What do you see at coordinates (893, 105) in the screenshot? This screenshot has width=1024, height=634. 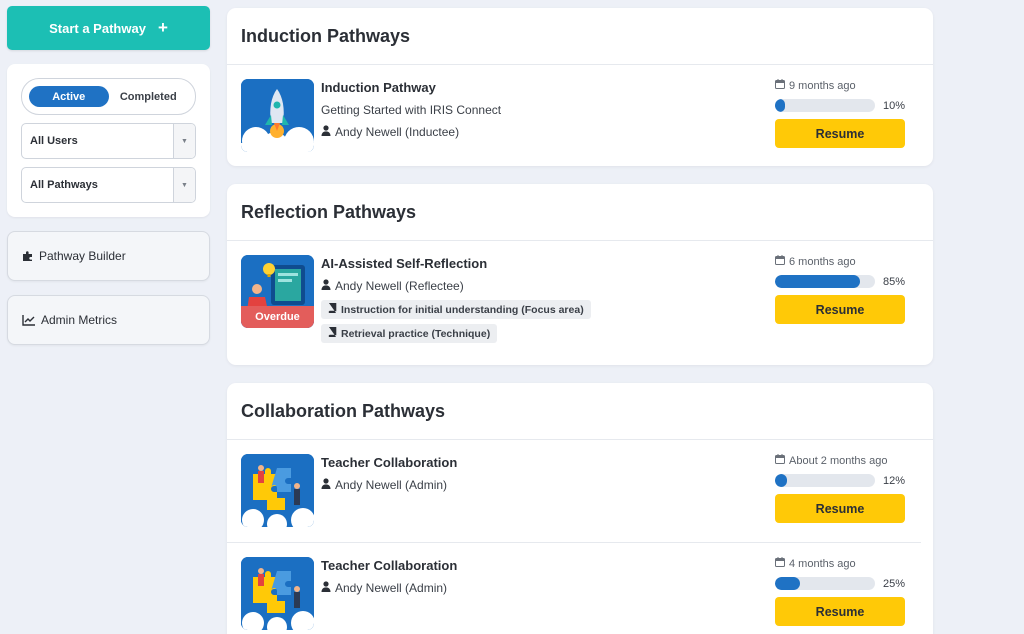 I see `progress-percent: 10%` at bounding box center [893, 105].